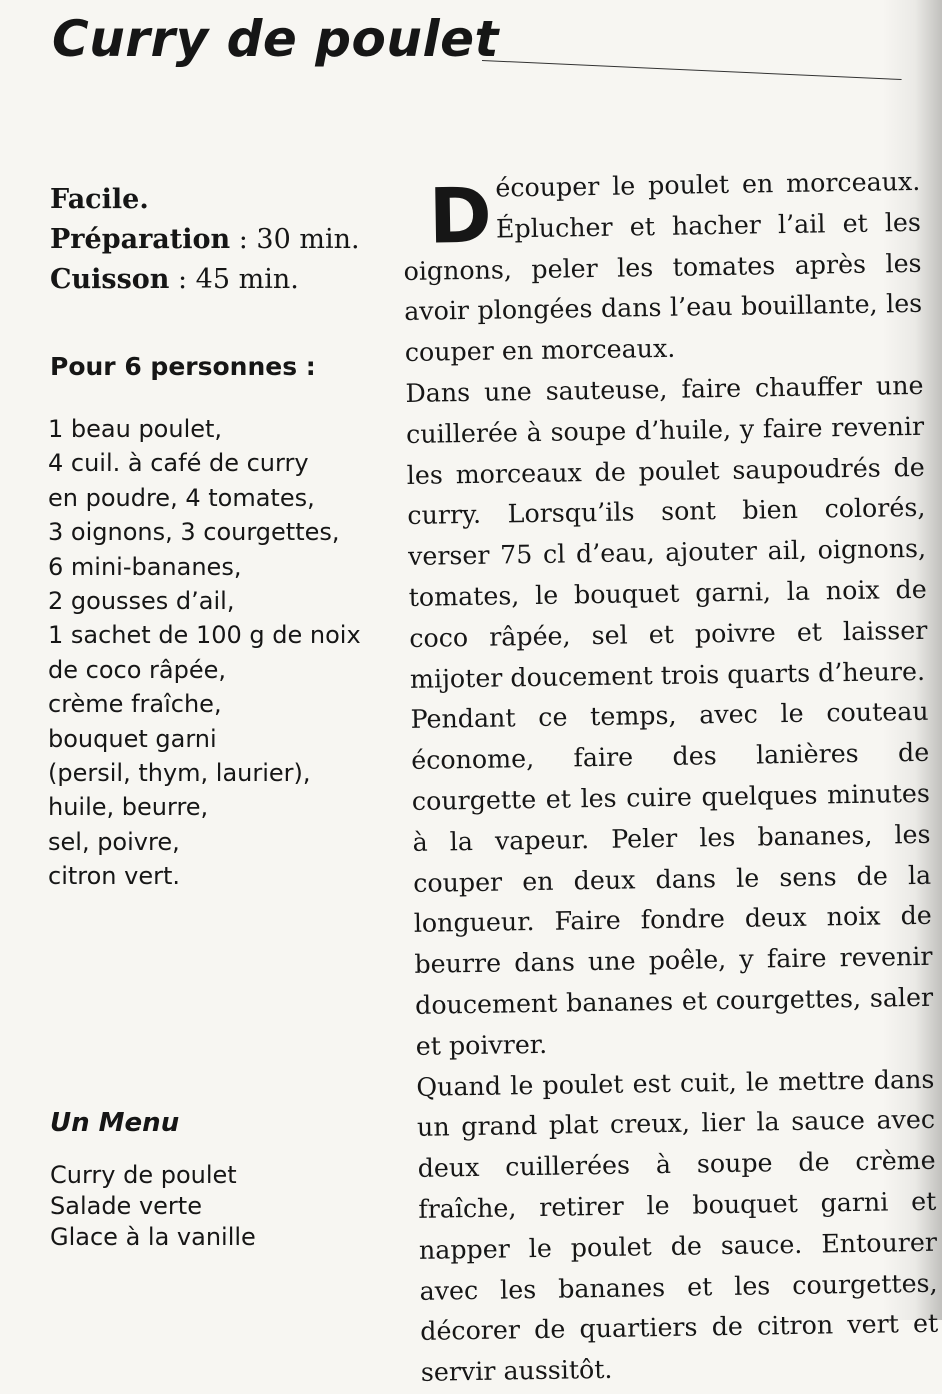 This screenshot has height=1394, width=942. Describe the element at coordinates (135, 704) in the screenshot. I see `ingredient-item: crème fraîche,` at that location.